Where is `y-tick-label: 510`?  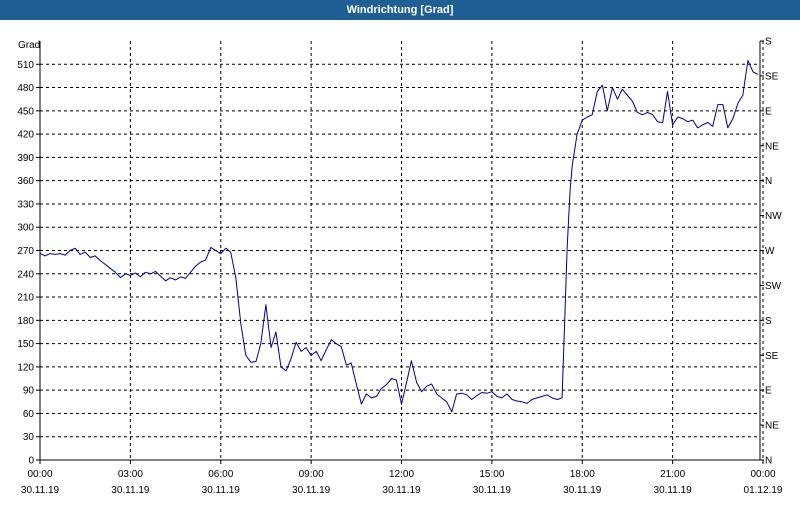 y-tick-label: 510 is located at coordinates (25, 65).